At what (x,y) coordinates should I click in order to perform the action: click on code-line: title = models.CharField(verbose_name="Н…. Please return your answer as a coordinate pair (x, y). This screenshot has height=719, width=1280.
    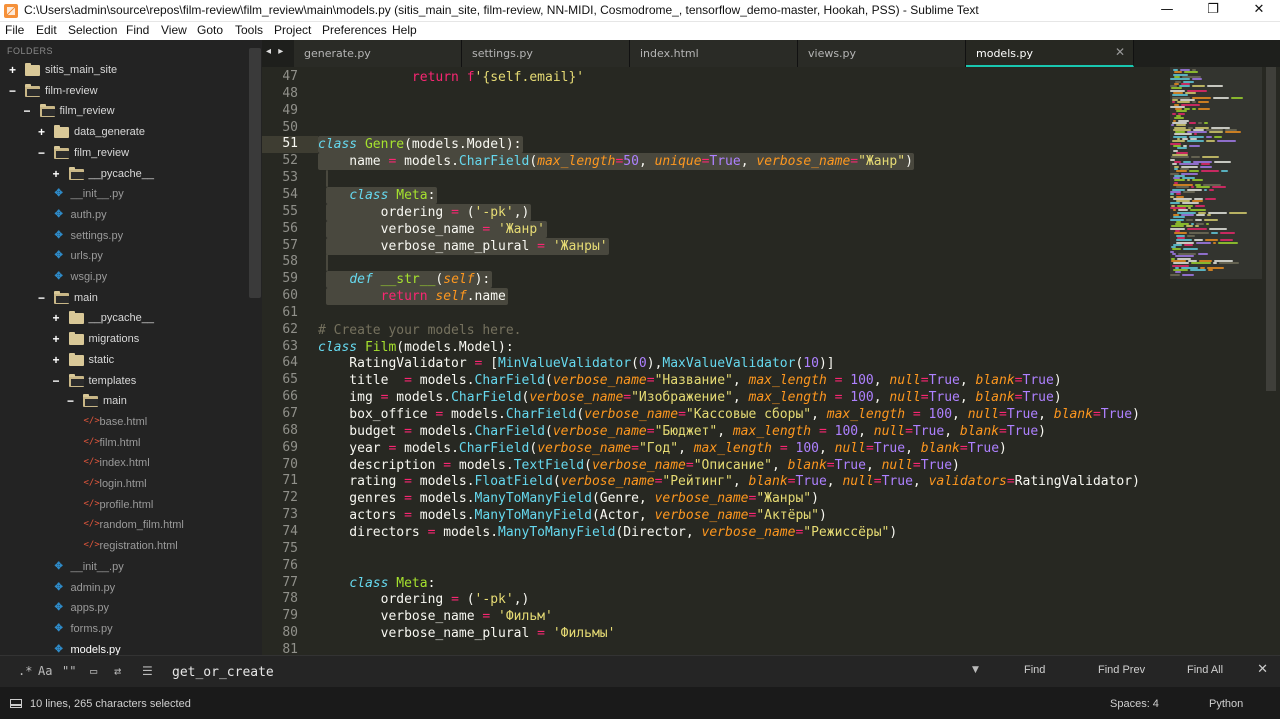
    Looking at the image, I should click on (689, 380).